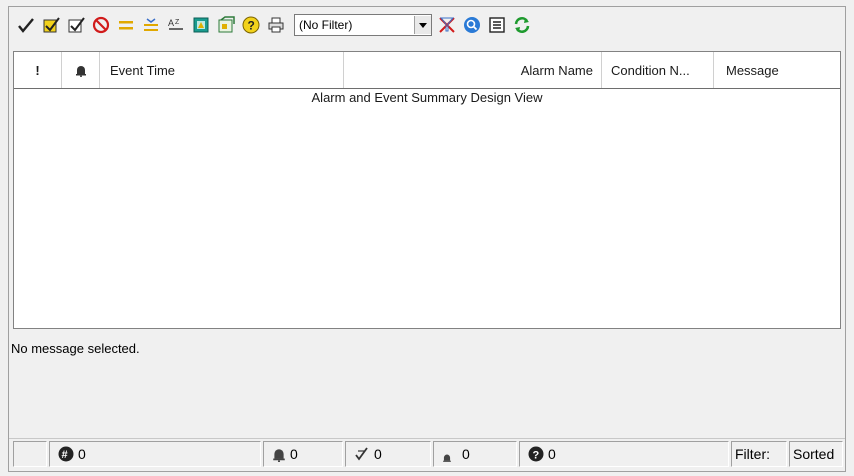 Image resolution: width=854 pixels, height=476 pixels. I want to click on total-count-value: 0, so click(82, 454).